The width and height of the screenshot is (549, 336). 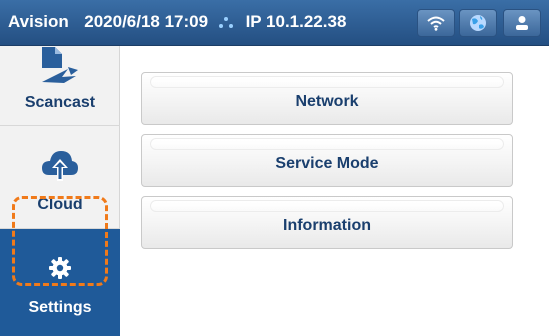 I want to click on status-bar: Avision 2020/6/18 17:09 IP 10.1.22.38, so click(x=274, y=23).